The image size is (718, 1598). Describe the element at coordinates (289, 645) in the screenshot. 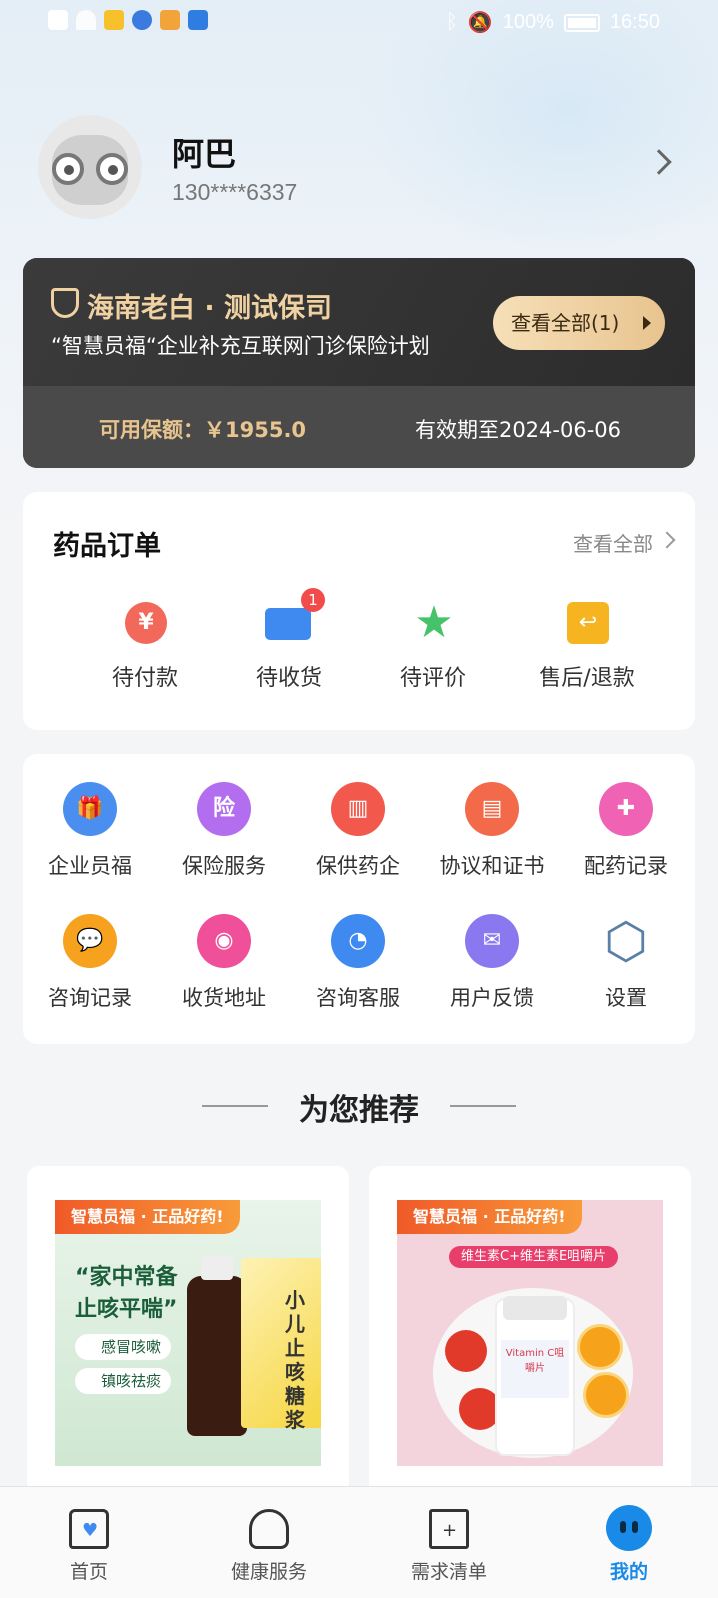

I see `order-pending-delivery: 1 待收货` at that location.